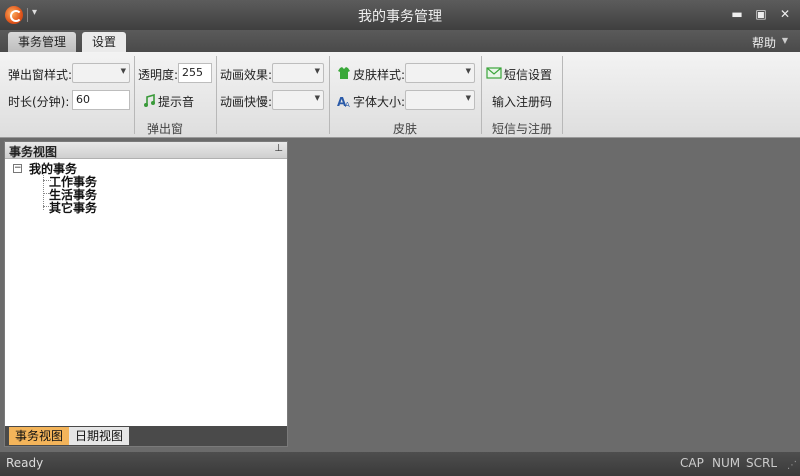 This screenshot has height=476, width=800. What do you see at coordinates (146, 150) in the screenshot?
I see `panel-header: 事务视图 ⊥` at bounding box center [146, 150].